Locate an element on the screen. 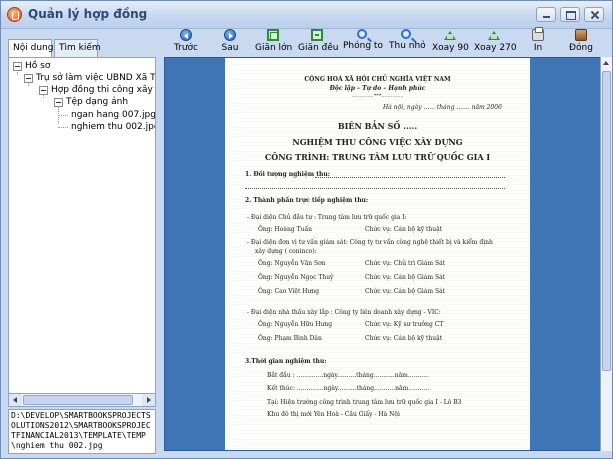 Image resolution: width=613 pixels, height=459 pixels. doc-person-name: Ông: Hoàng Tuấn is located at coordinates (285, 229).